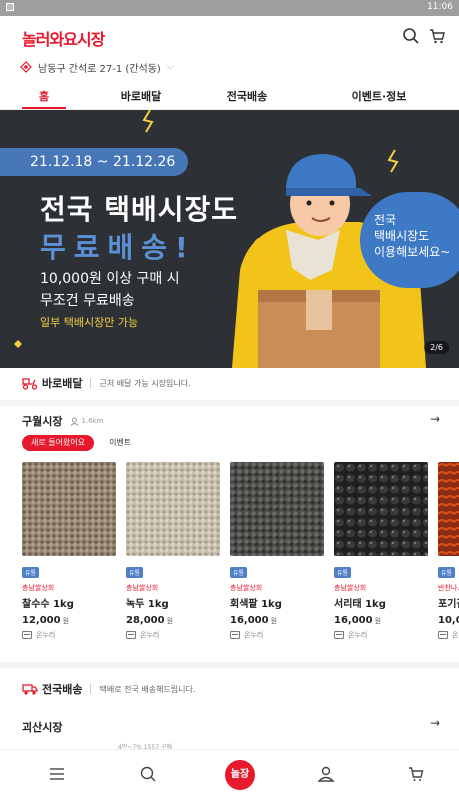 The image size is (459, 797). I want to click on location-selector: 남동구 간석로 27-1 (간석동) ⌵, so click(97, 67).